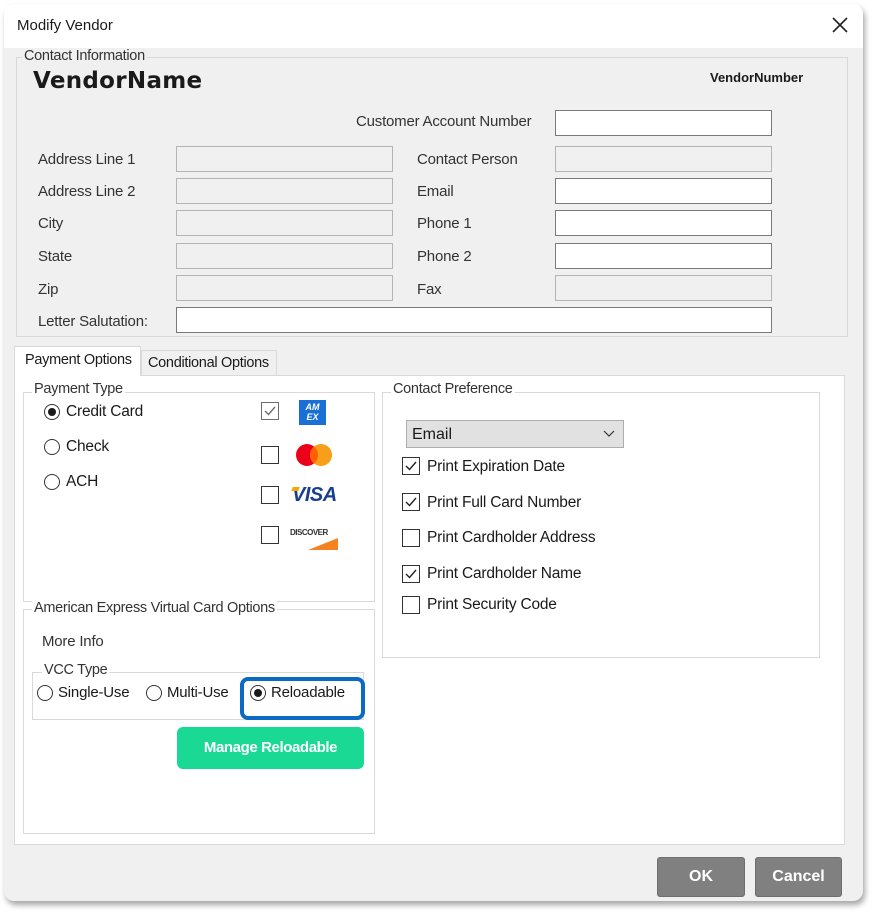 Image resolution: width=876 pixels, height=913 pixels. I want to click on contact-preference-legend: Contact Preference, so click(453, 389).